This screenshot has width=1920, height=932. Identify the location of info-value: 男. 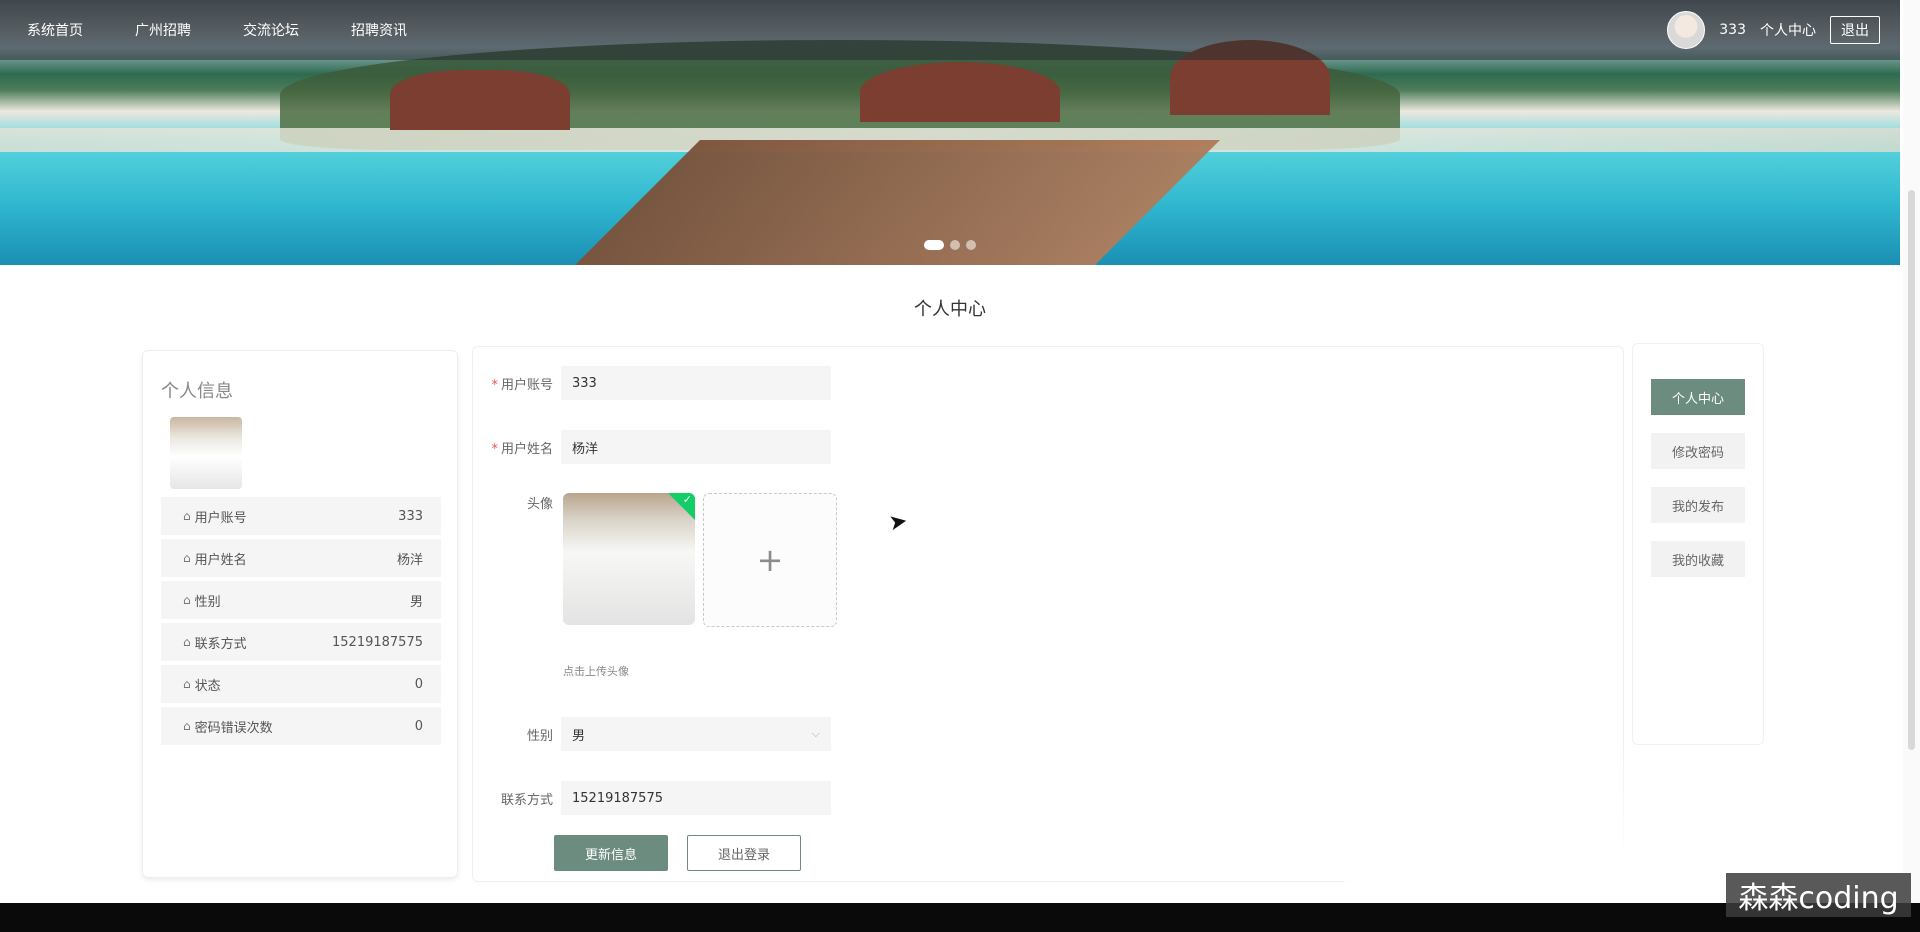
(416, 602).